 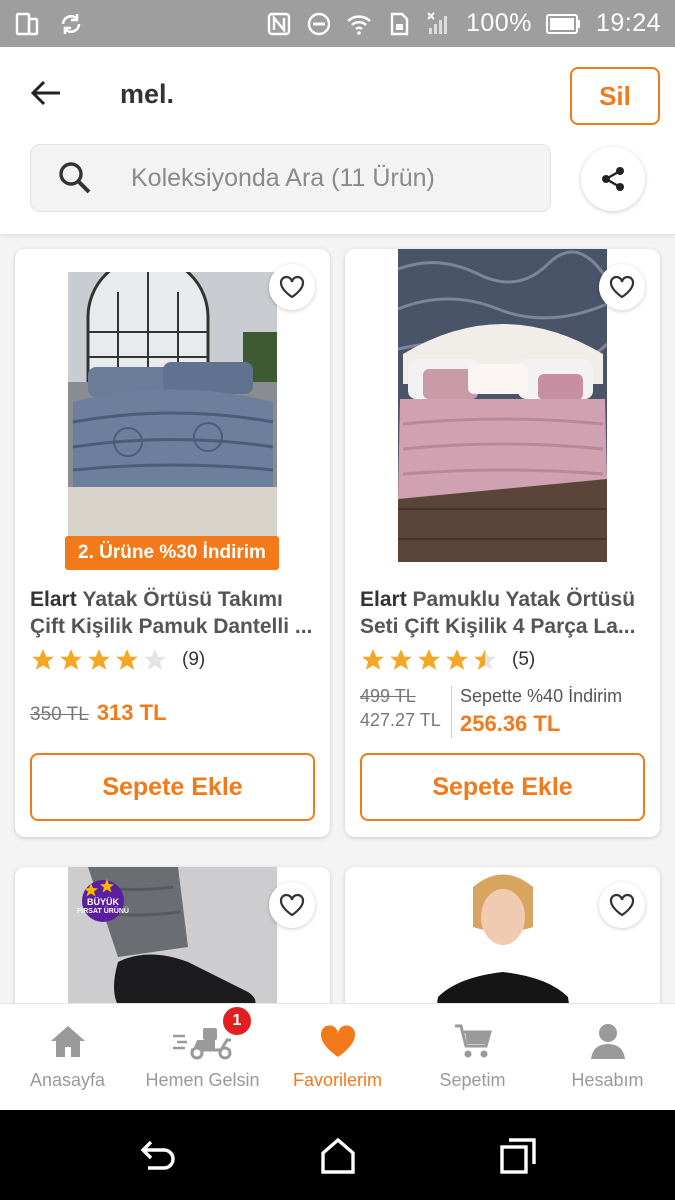 I want to click on rating-count: (9), so click(x=194, y=659).